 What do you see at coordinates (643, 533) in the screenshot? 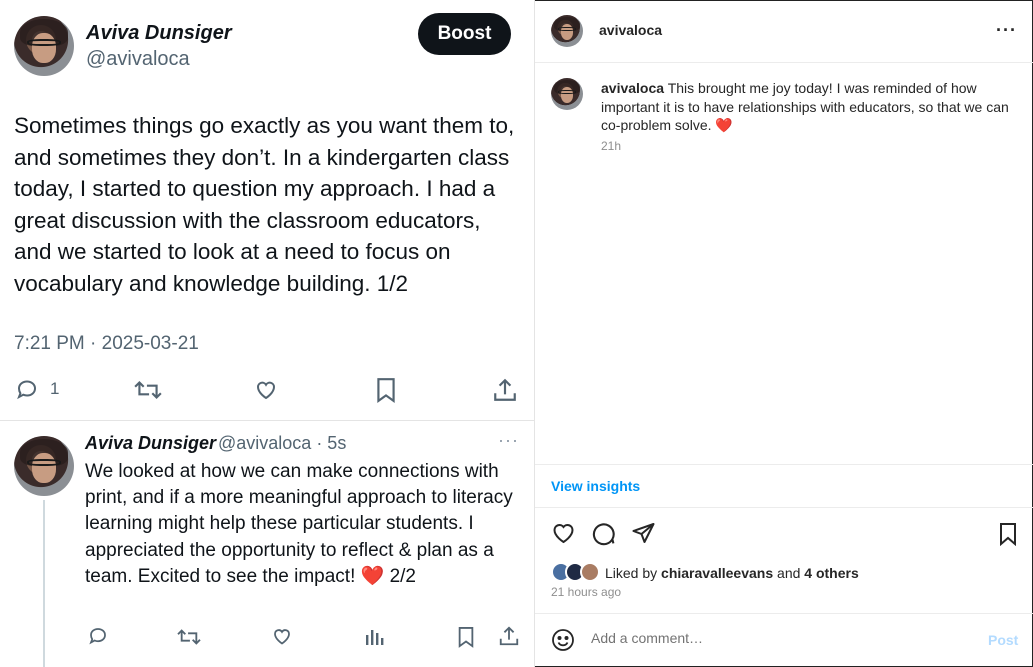
I see `send-icon` at bounding box center [643, 533].